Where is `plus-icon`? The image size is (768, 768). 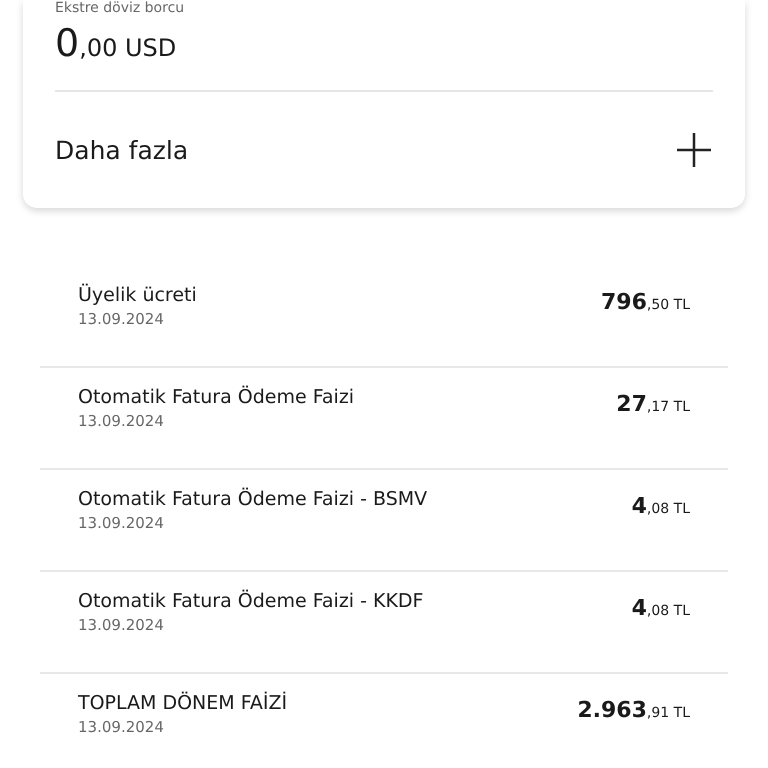
plus-icon is located at coordinates (694, 150).